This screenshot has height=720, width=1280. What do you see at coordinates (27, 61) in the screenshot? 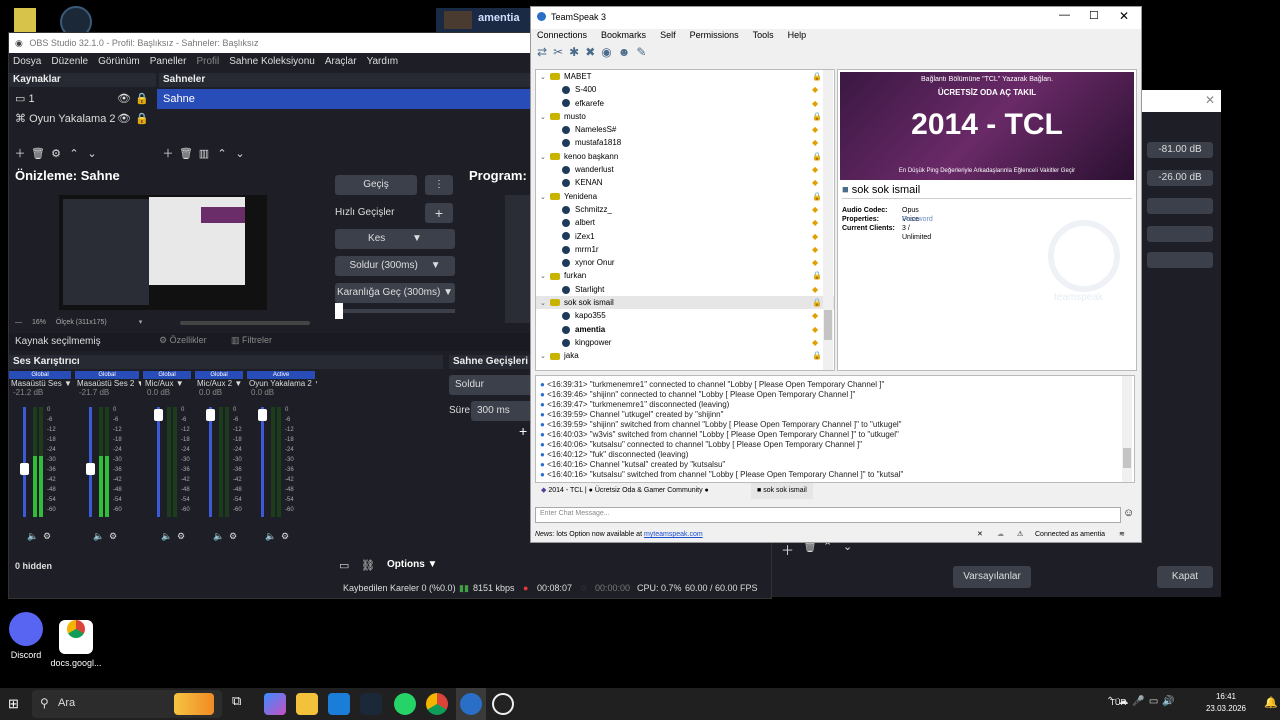
I see `menu-item: Dosya` at bounding box center [27, 61].